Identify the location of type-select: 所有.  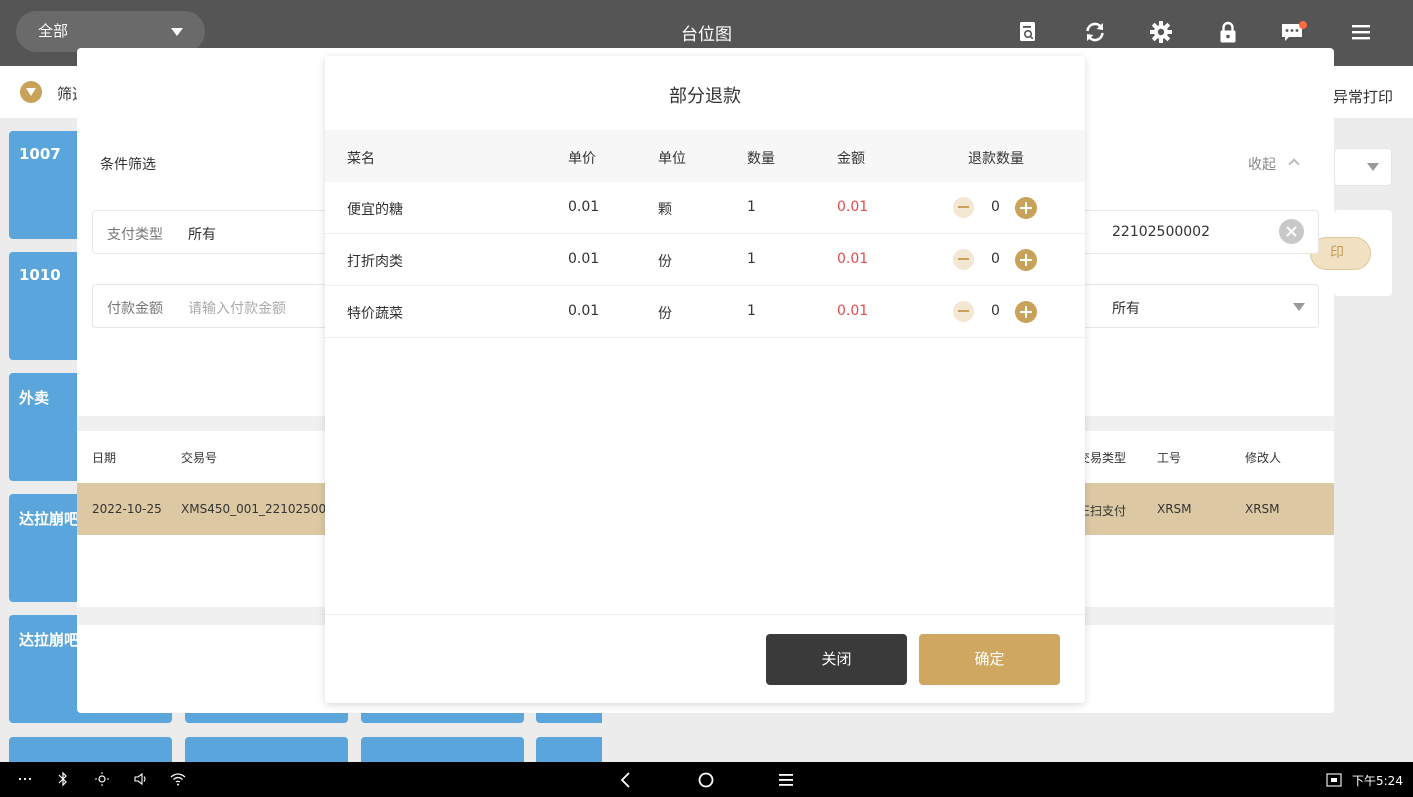
(1189, 306).